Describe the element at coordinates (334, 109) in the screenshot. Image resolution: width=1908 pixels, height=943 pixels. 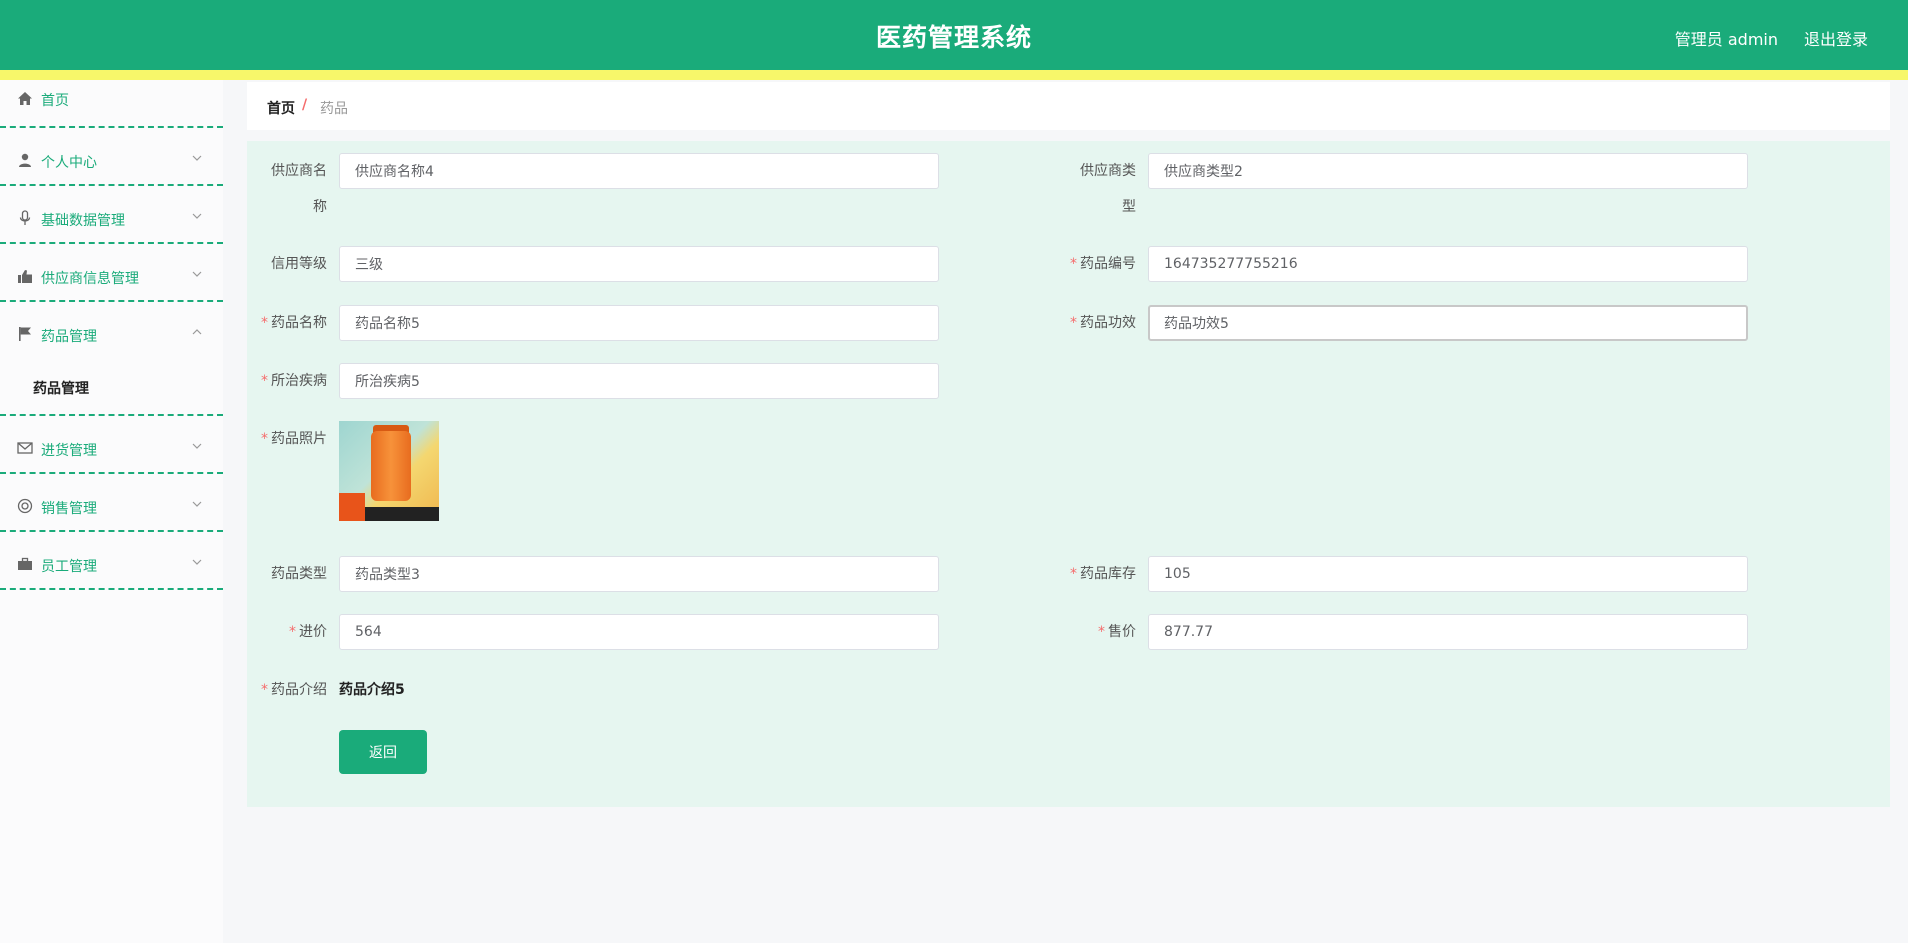
I see `breadcrumb-current: 药品` at that location.